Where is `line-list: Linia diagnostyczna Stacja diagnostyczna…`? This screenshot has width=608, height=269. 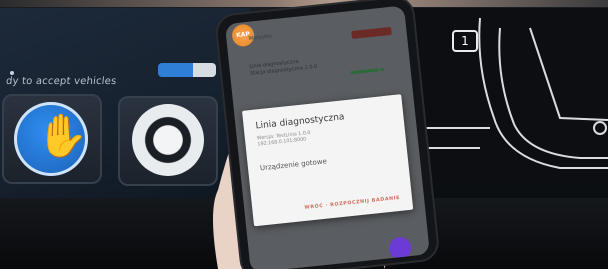 line-list: Linia diagnostyczna Stacja diagnostyczna… is located at coordinates (319, 63).